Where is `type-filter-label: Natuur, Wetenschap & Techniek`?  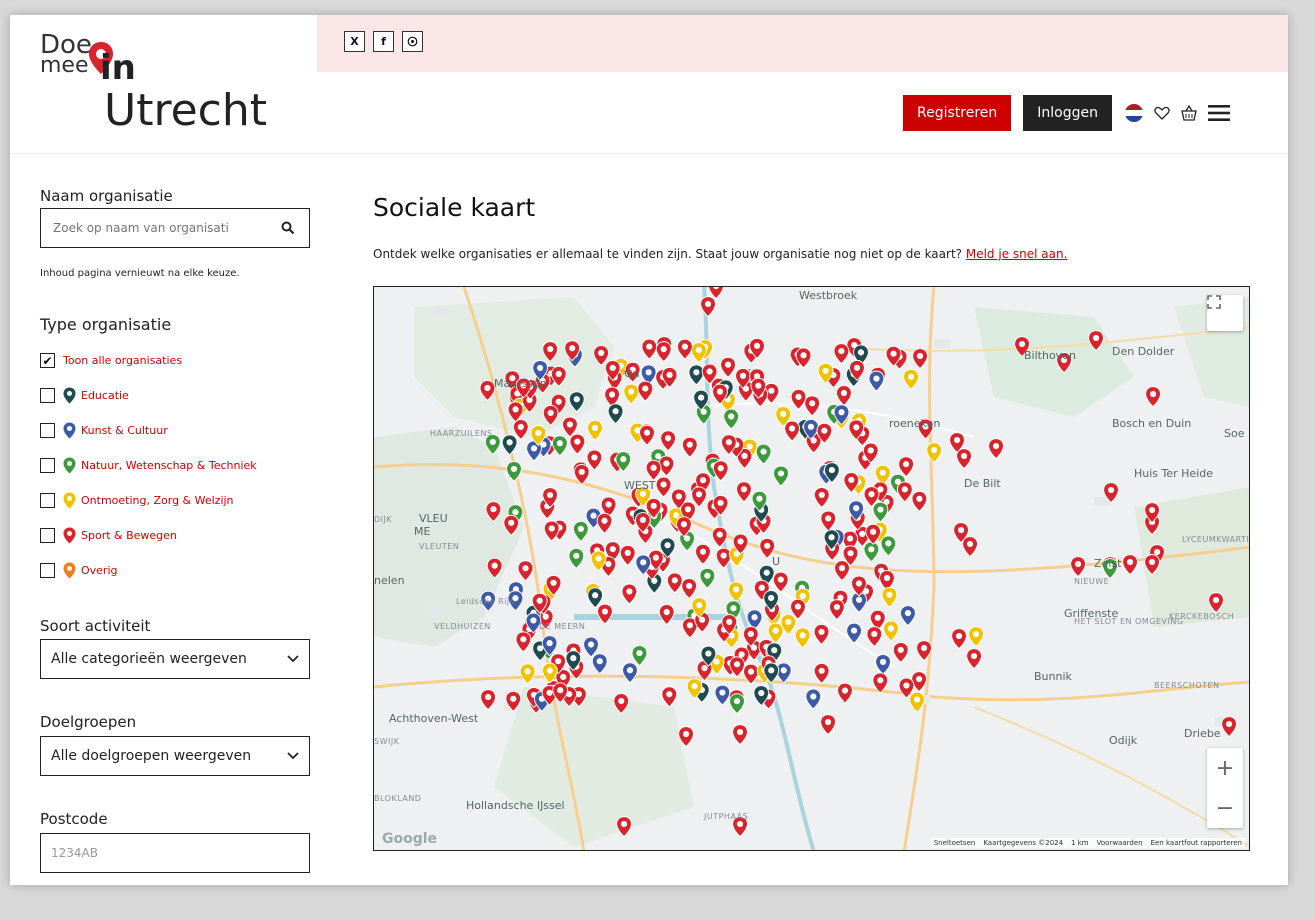 type-filter-label: Natuur, Wetenschap & Techniek is located at coordinates (169, 465).